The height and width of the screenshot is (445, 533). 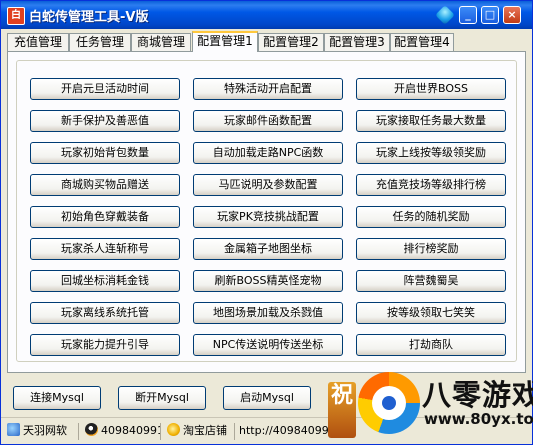 What do you see at coordinates (266, 15) in the screenshot?
I see `title-bar: 白 白蛇传管理工具-V版 _ □ ×` at bounding box center [266, 15].